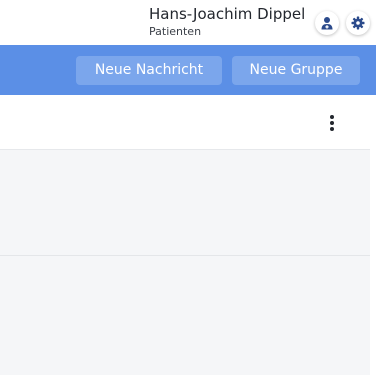 Image resolution: width=376 pixels, height=375 pixels. What do you see at coordinates (185, 122) in the screenshot?
I see `list-header` at bounding box center [185, 122].